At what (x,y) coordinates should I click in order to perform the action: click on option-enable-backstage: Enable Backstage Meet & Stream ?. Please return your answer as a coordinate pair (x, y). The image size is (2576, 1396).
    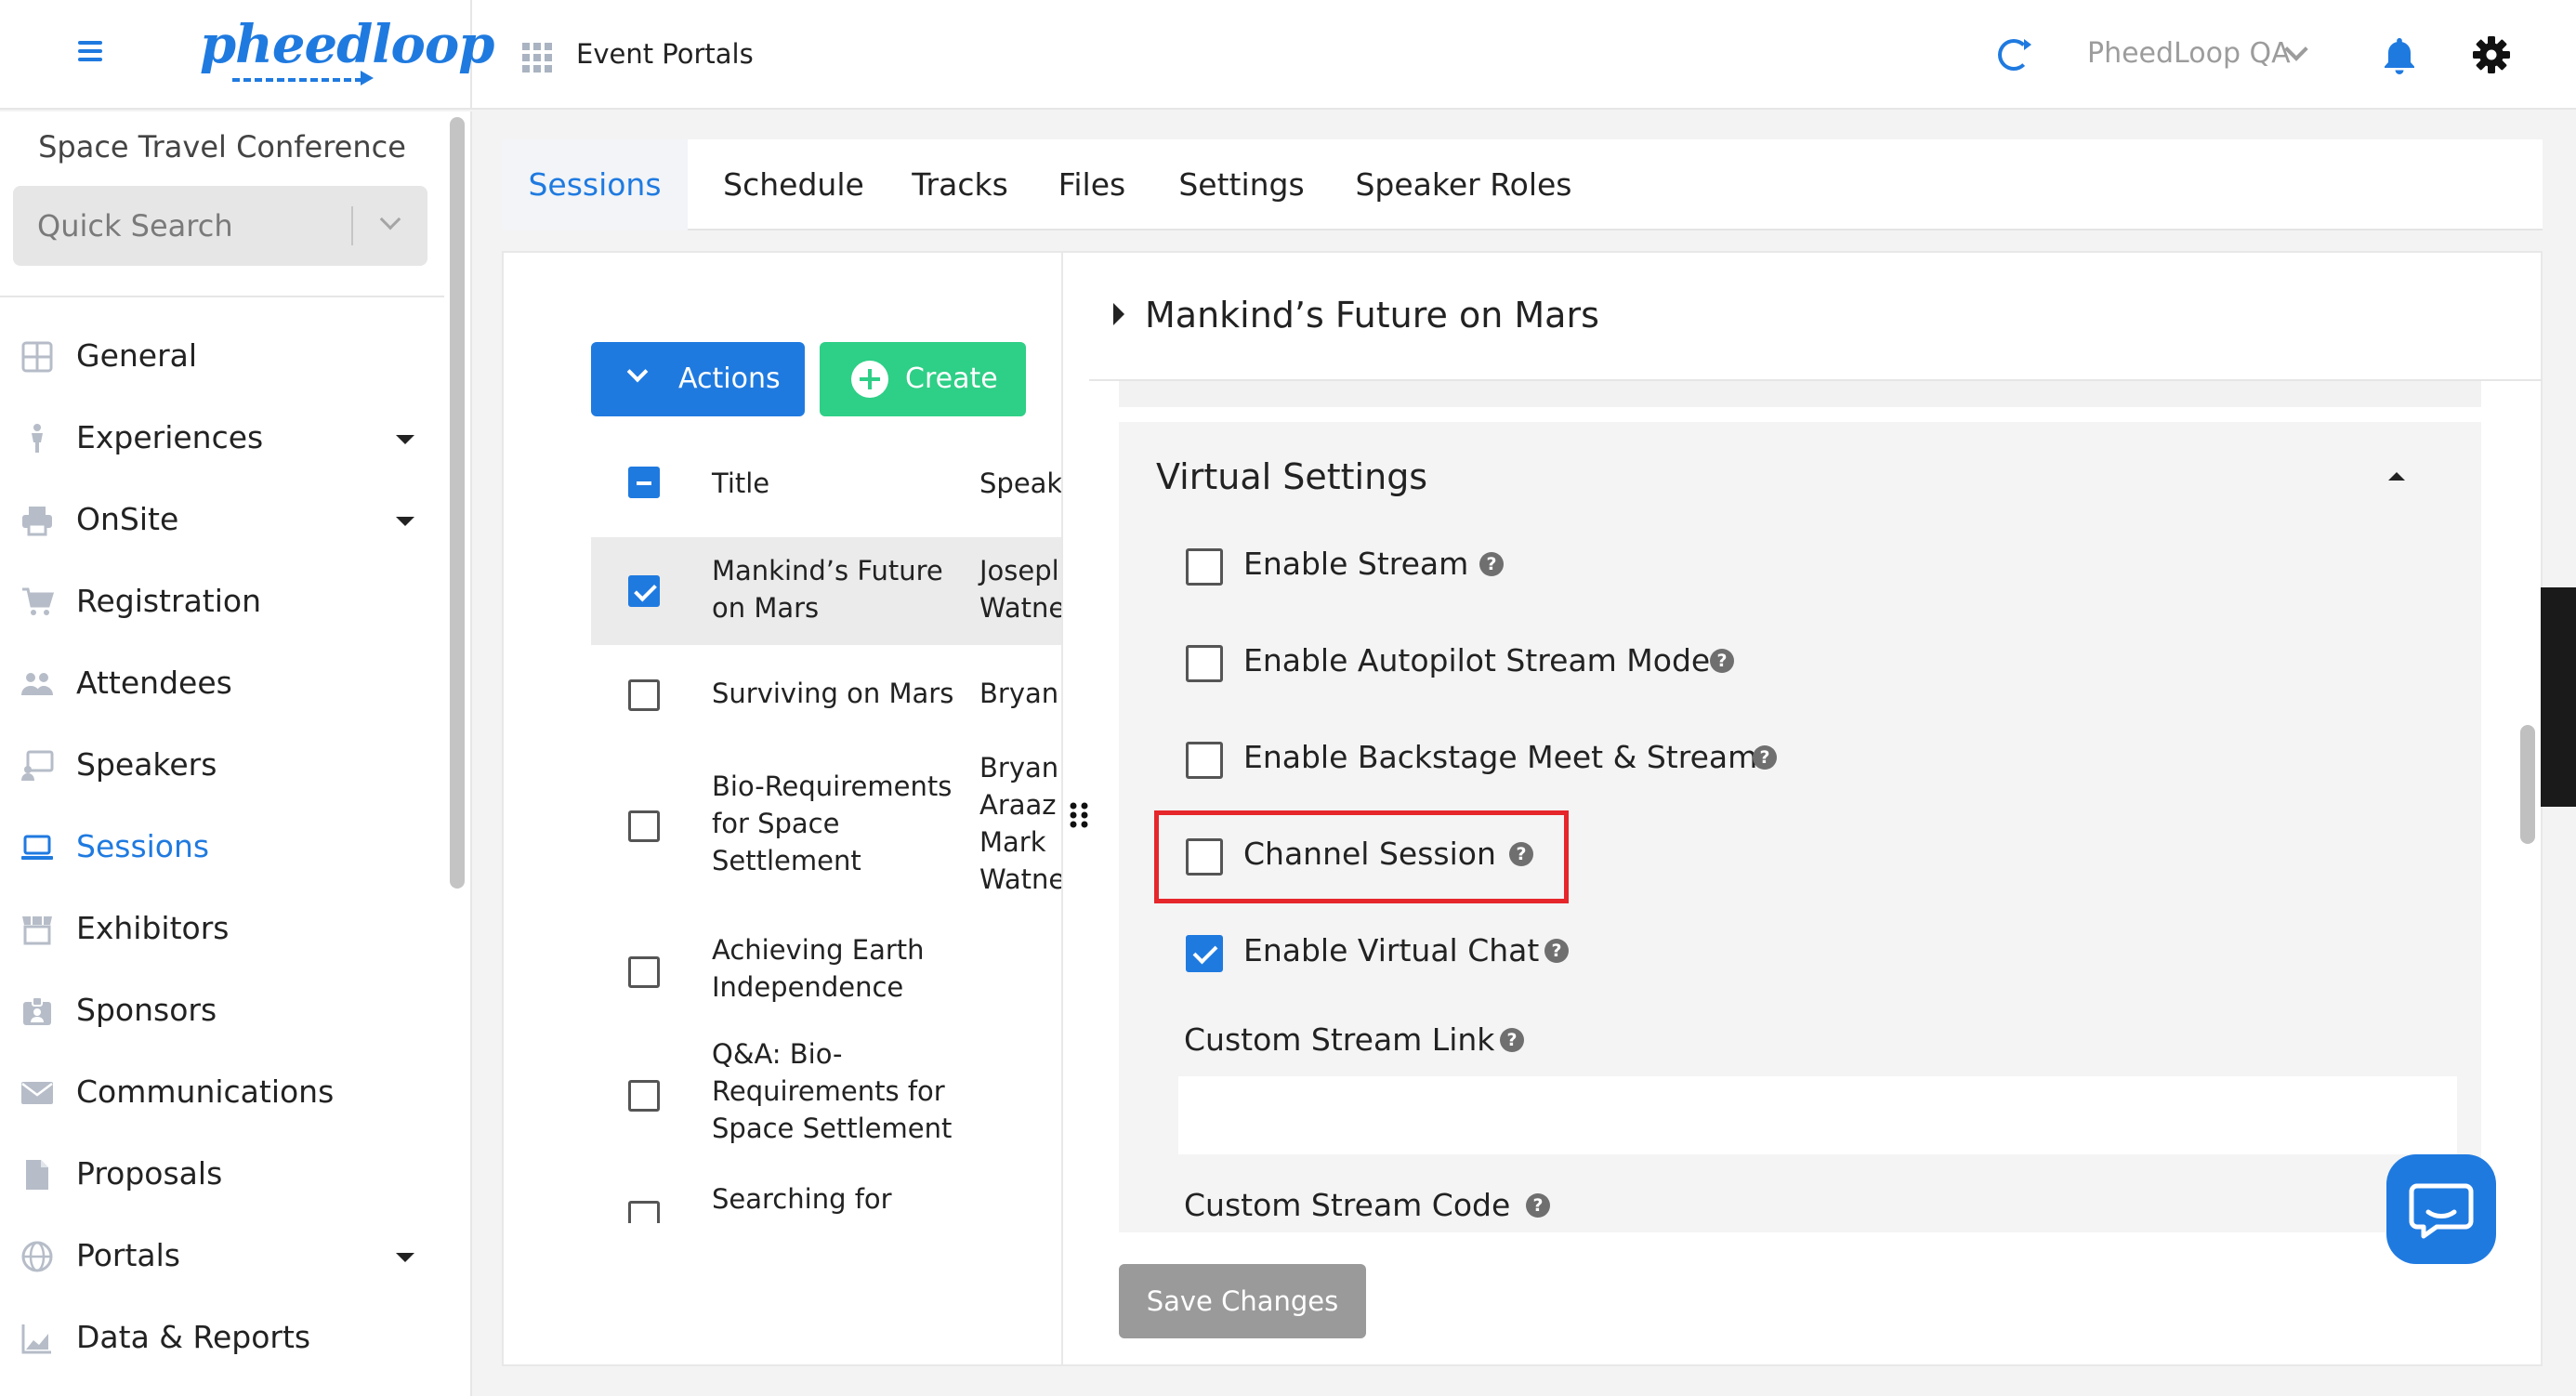
    Looking at the image, I should click on (1800, 758).